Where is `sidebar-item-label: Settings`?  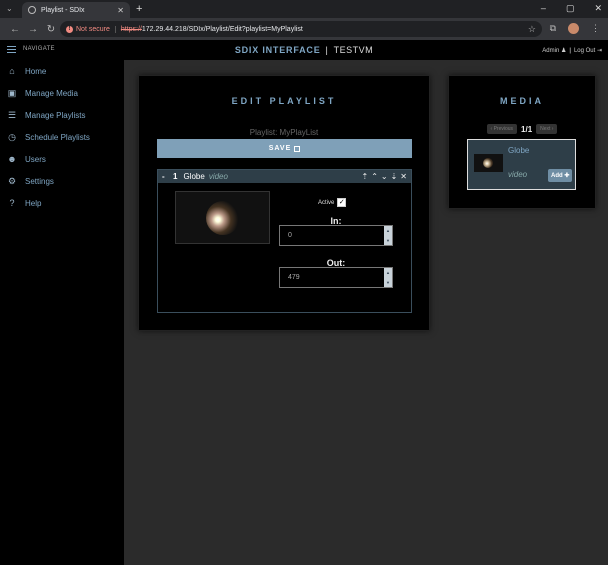
sidebar-item-label: Settings is located at coordinates (39, 181).